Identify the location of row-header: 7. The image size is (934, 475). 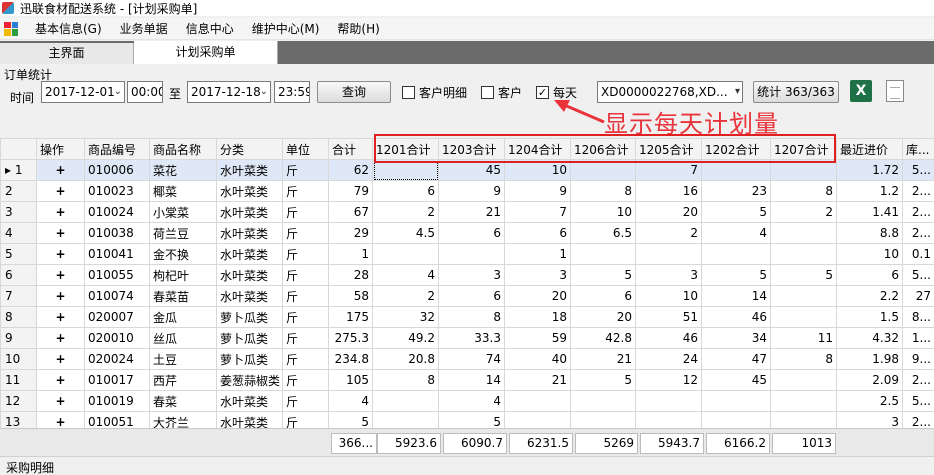
(18, 296).